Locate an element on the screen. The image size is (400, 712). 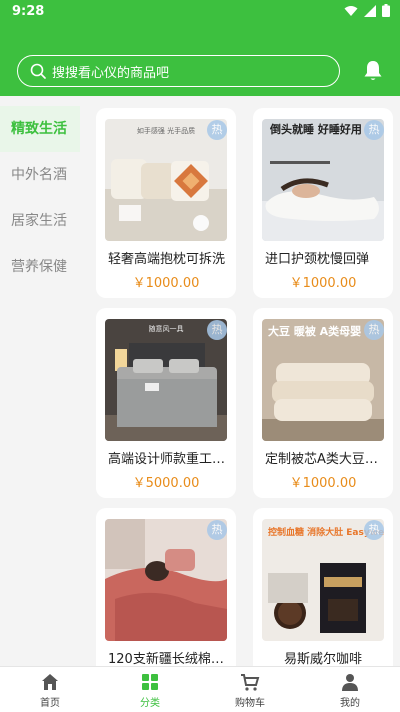
tab-profile: 我的 is located at coordinates (350, 689).